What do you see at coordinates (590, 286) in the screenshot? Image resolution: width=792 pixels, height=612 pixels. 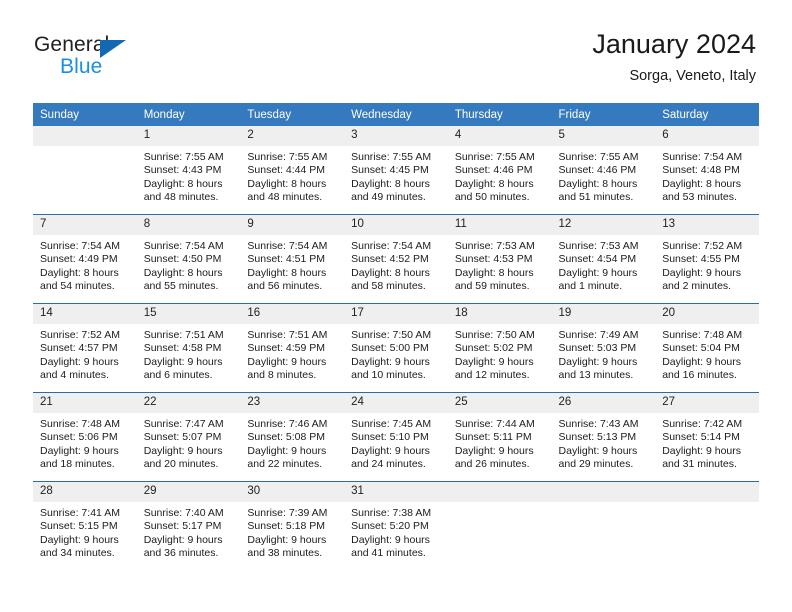 I see `daylight-text-line2: and 1 minute.` at bounding box center [590, 286].